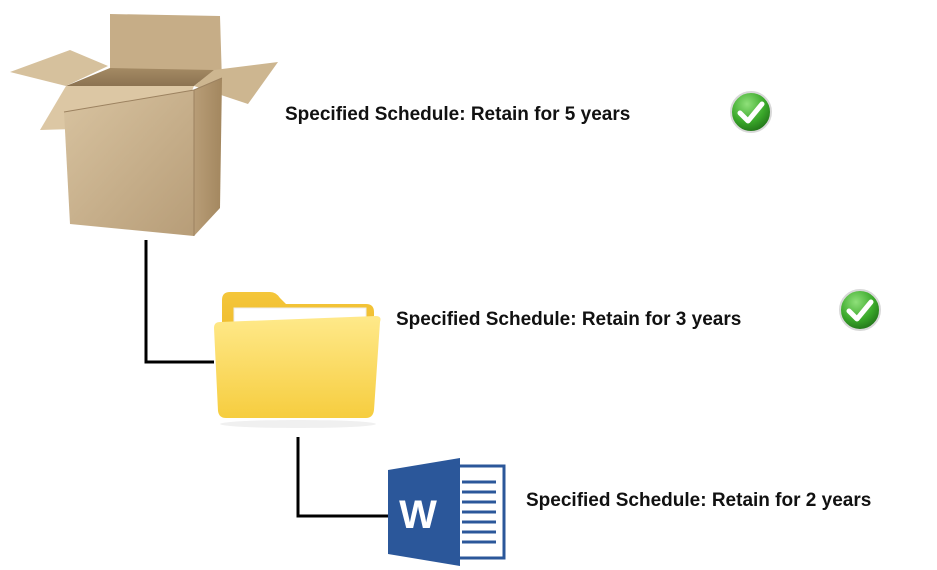  I want to click on word-glyph: W, so click(418, 515).